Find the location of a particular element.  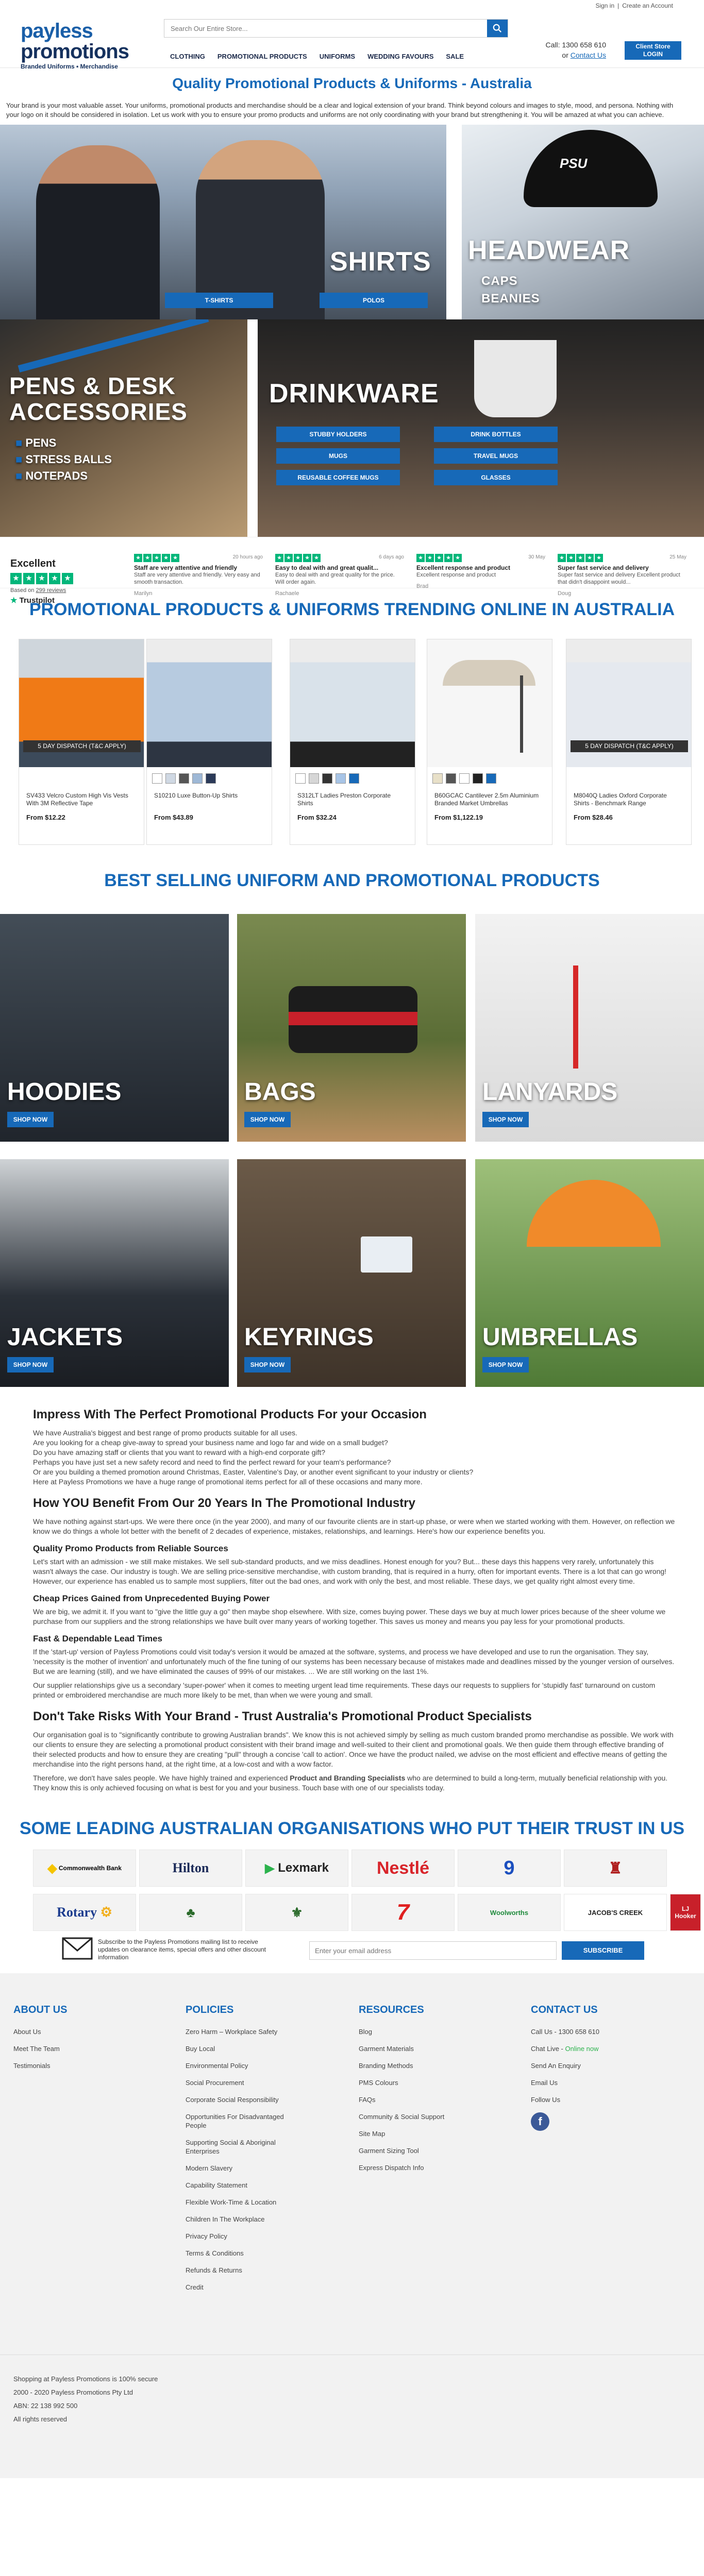

footer-link: Zero Harm – Workplace Safety is located at coordinates (240, 2031).